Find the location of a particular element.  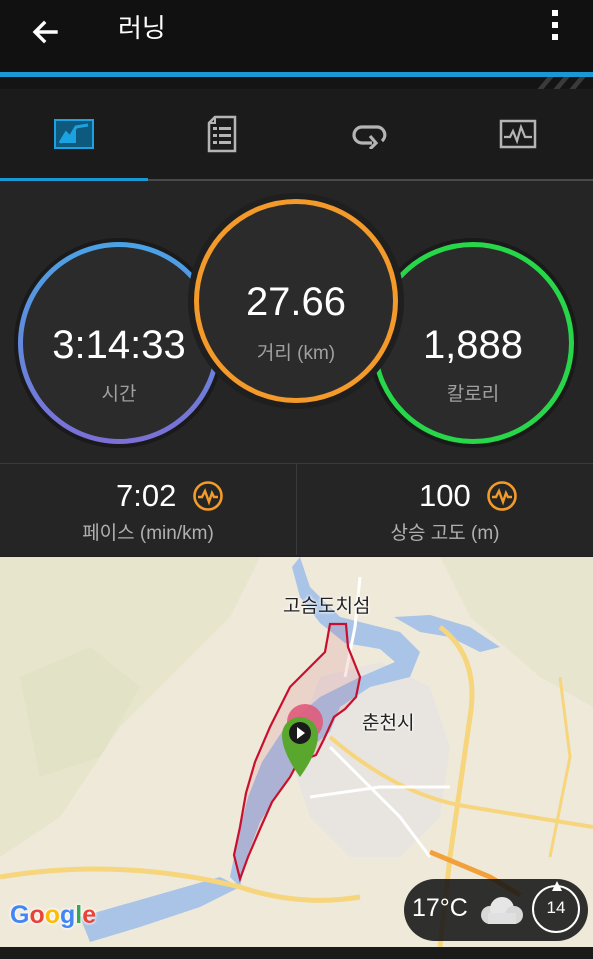

tab-bar is located at coordinates (296, 135).